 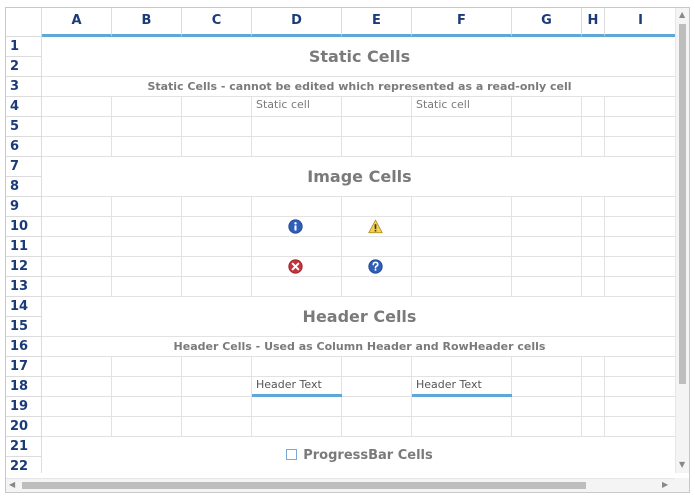 I want to click on horizontal-scrollbar: ◀ ▶, so click(x=341, y=485).